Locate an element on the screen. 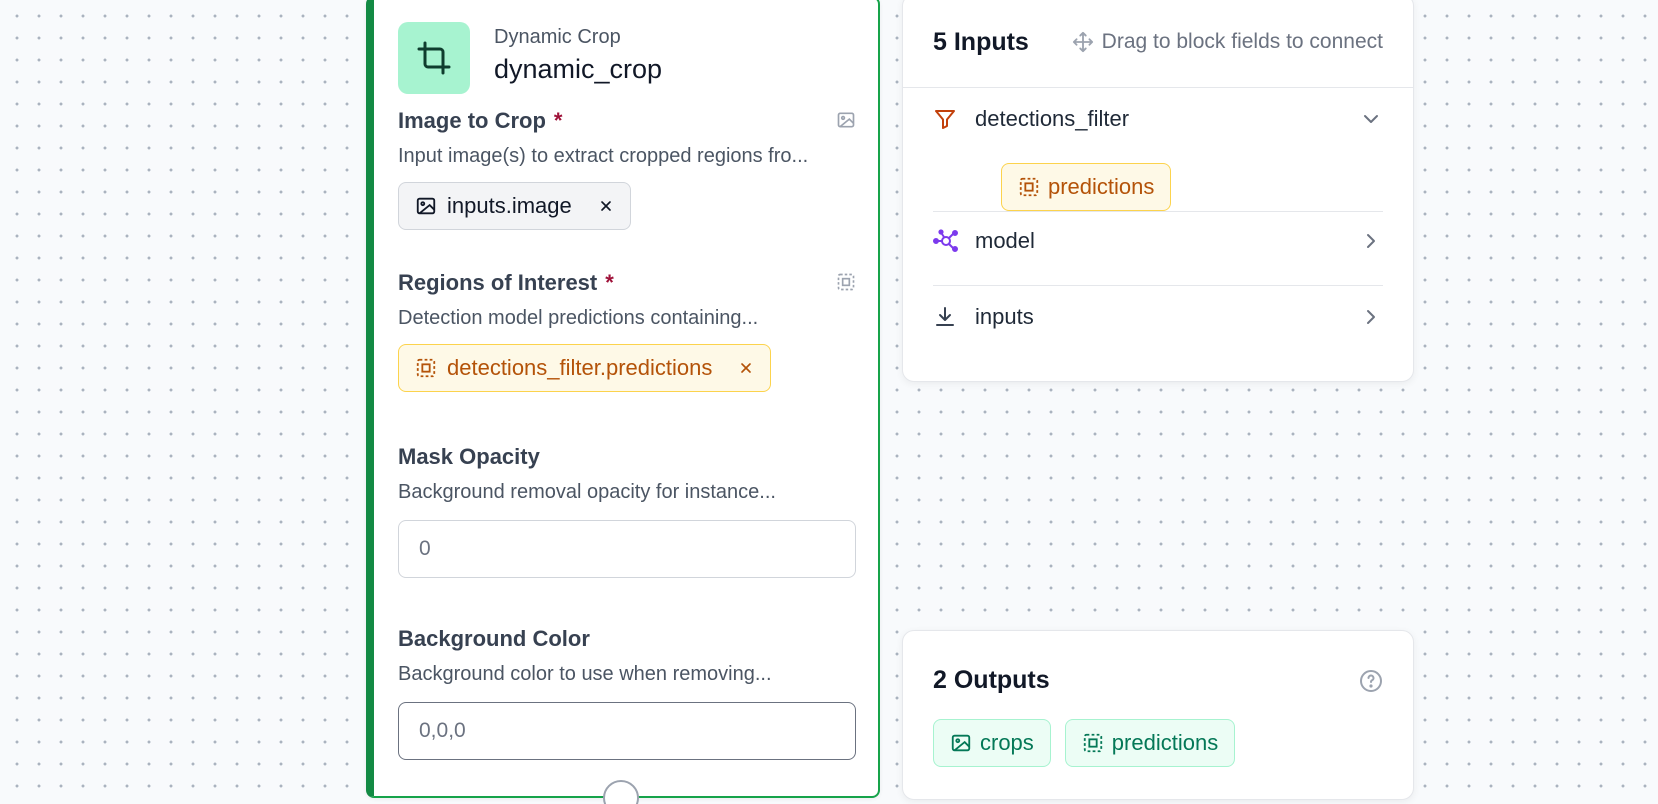  filter-icon is located at coordinates (945, 119).